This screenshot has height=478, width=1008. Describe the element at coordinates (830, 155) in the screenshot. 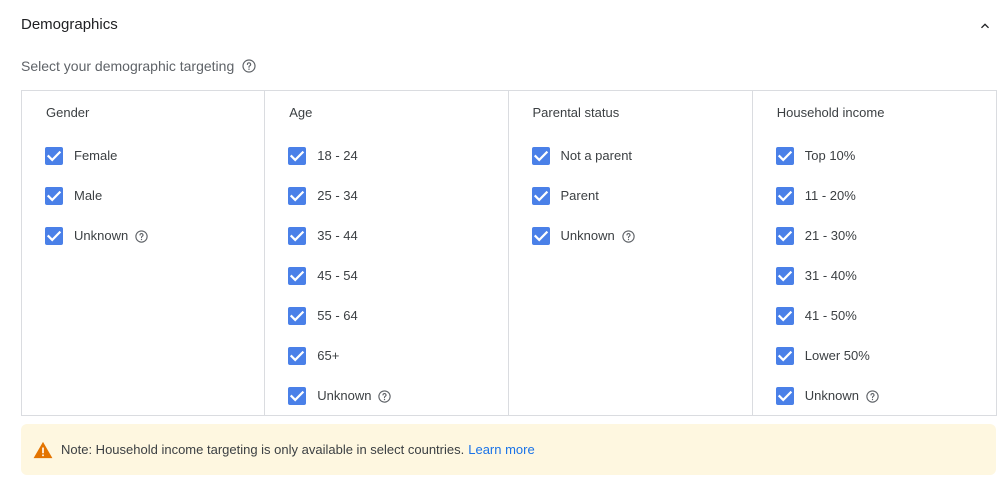

I see `option-label: Top 10%` at that location.